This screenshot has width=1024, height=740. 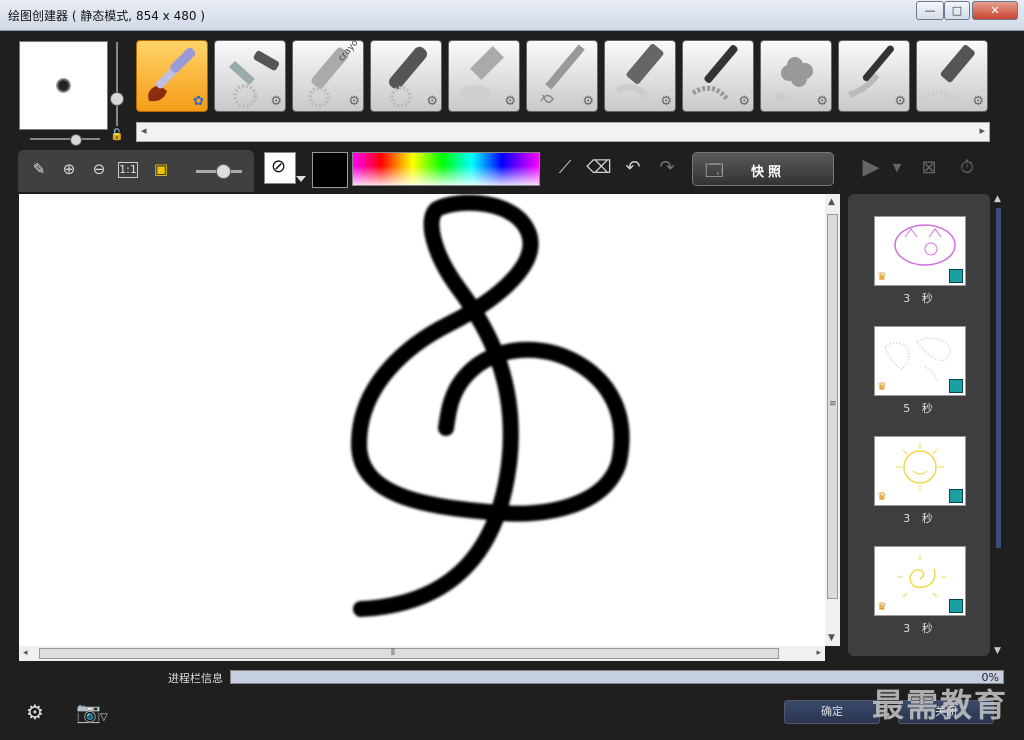 What do you see at coordinates (940, 705) in the screenshot?
I see `watermark-text: 最需教育` at bounding box center [940, 705].